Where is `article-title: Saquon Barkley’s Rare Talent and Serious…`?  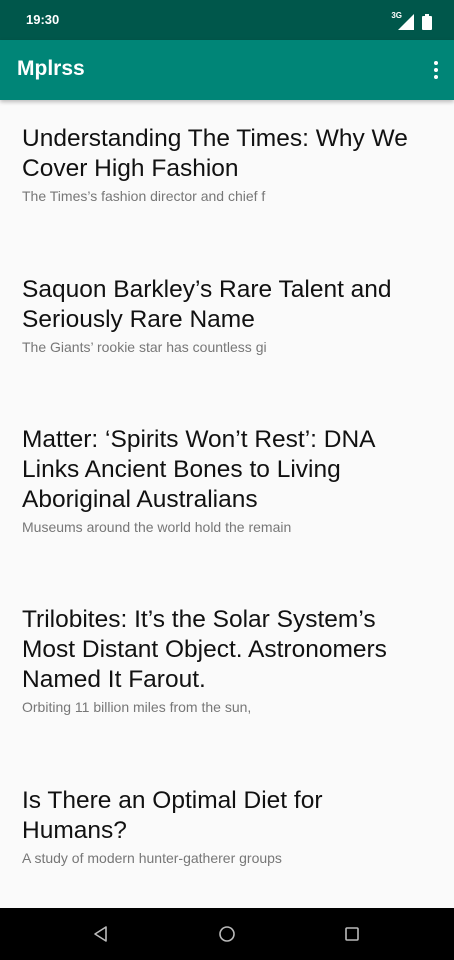
article-title: Saquon Barkley’s Rare Talent and Serious… is located at coordinates (207, 304).